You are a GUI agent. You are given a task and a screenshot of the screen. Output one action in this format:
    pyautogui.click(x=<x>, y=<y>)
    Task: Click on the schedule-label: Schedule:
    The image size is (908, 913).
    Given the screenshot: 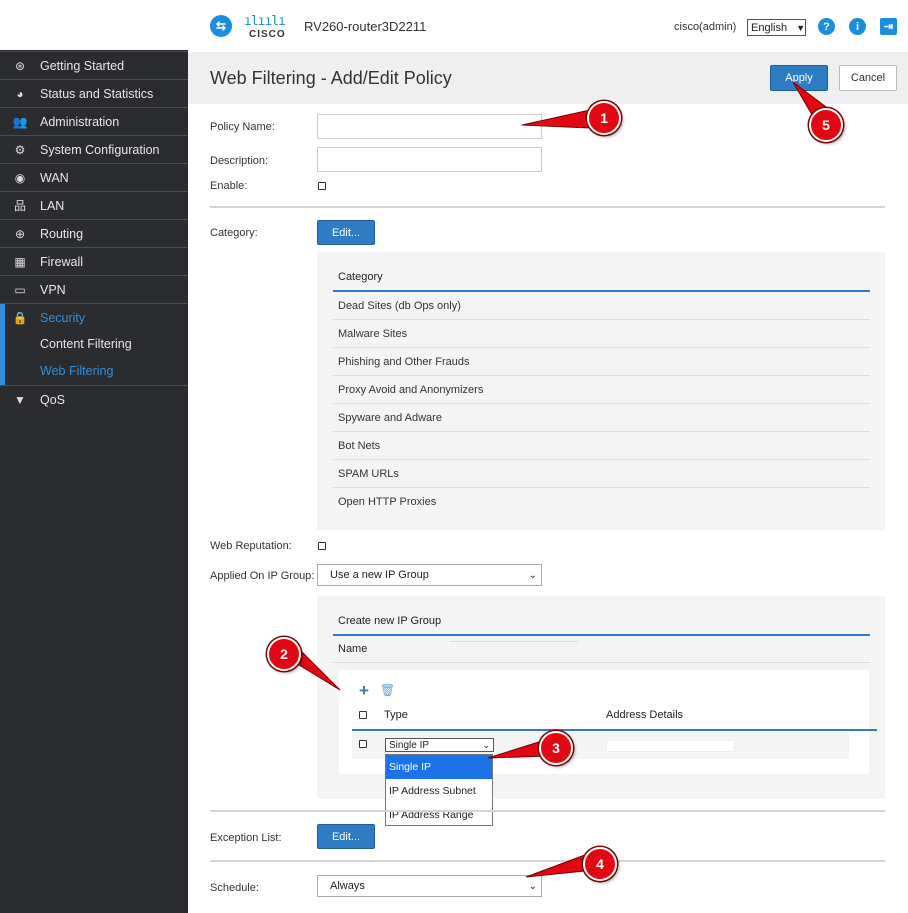 What is the action you would take?
    pyautogui.click(x=234, y=888)
    